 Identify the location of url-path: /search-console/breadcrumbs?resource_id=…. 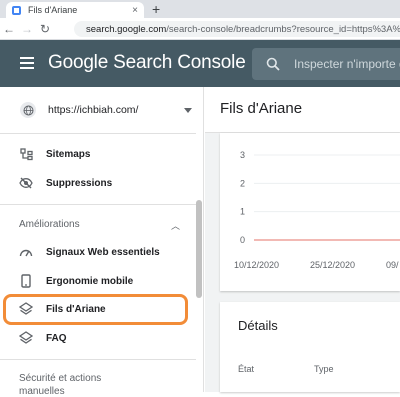
(283, 29).